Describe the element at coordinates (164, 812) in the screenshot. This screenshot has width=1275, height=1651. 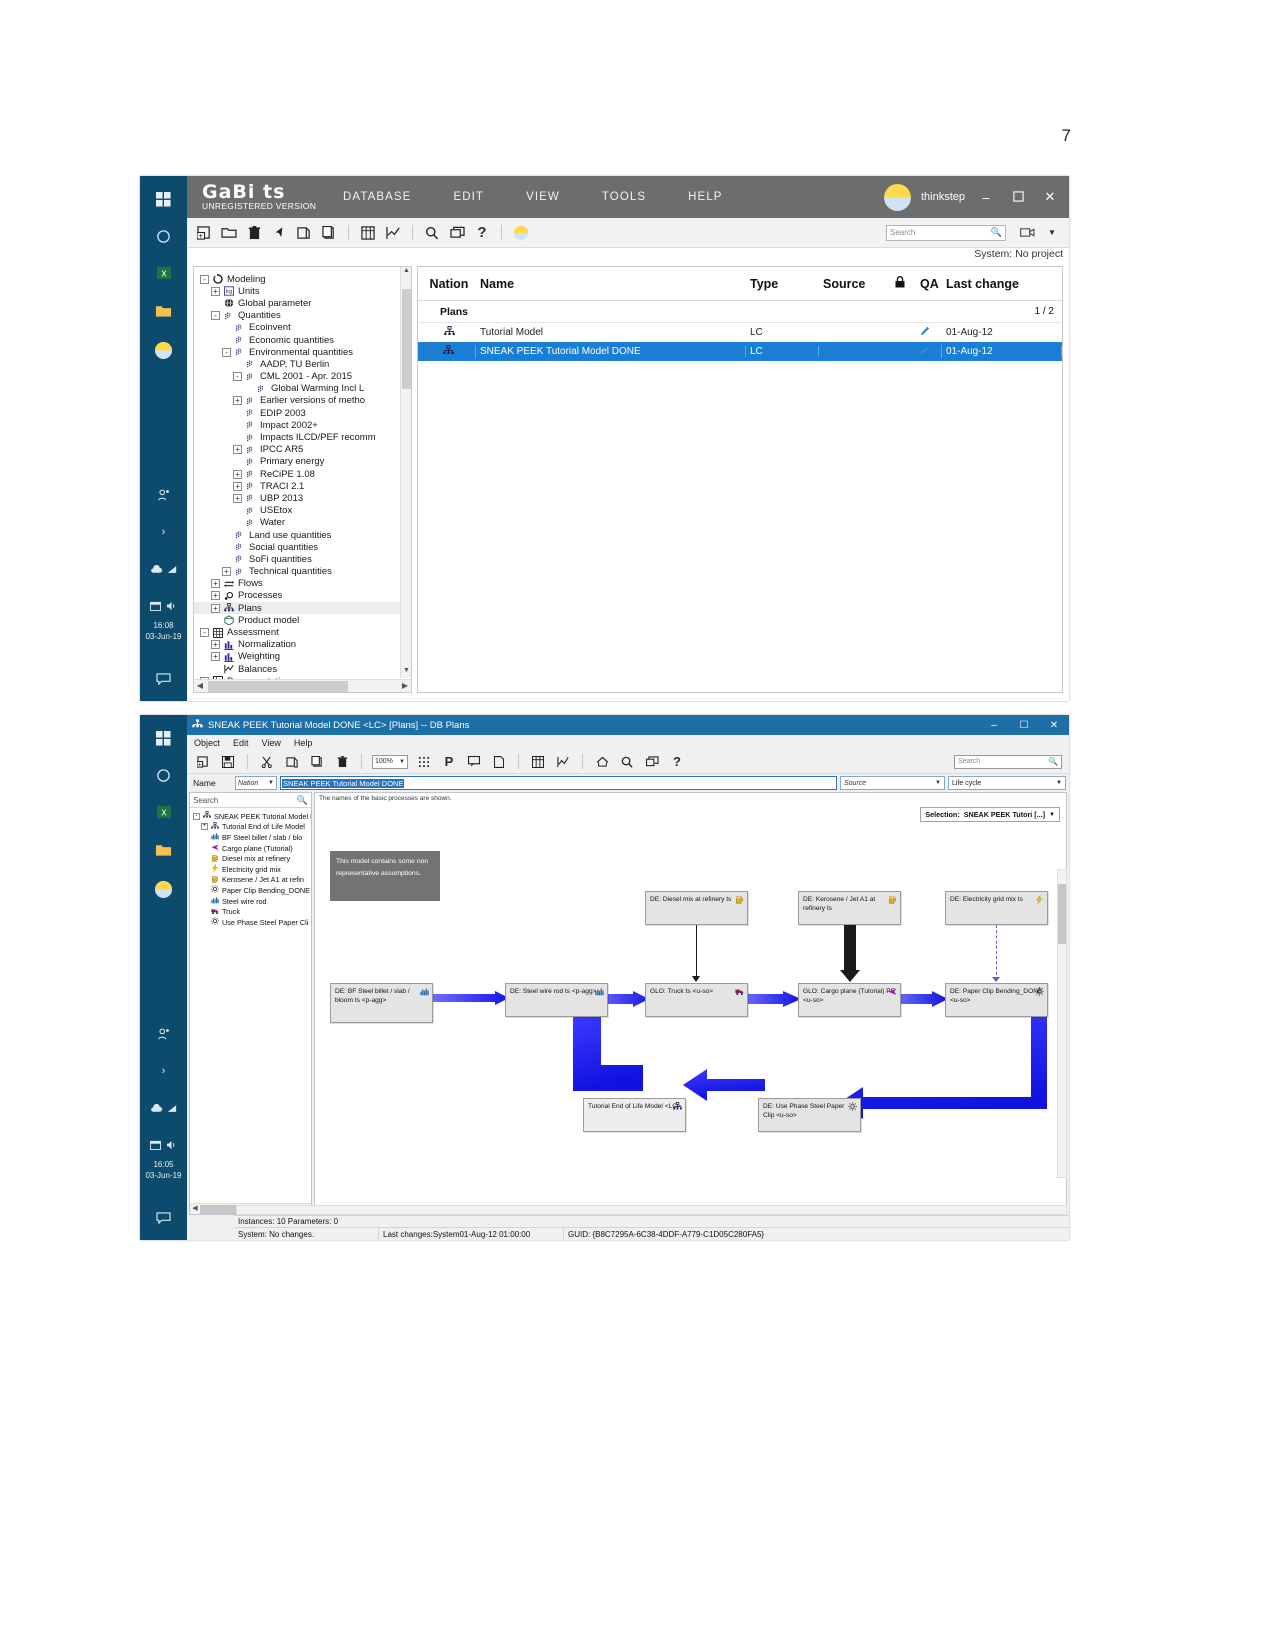
I see `excel-icon-2: X` at that location.